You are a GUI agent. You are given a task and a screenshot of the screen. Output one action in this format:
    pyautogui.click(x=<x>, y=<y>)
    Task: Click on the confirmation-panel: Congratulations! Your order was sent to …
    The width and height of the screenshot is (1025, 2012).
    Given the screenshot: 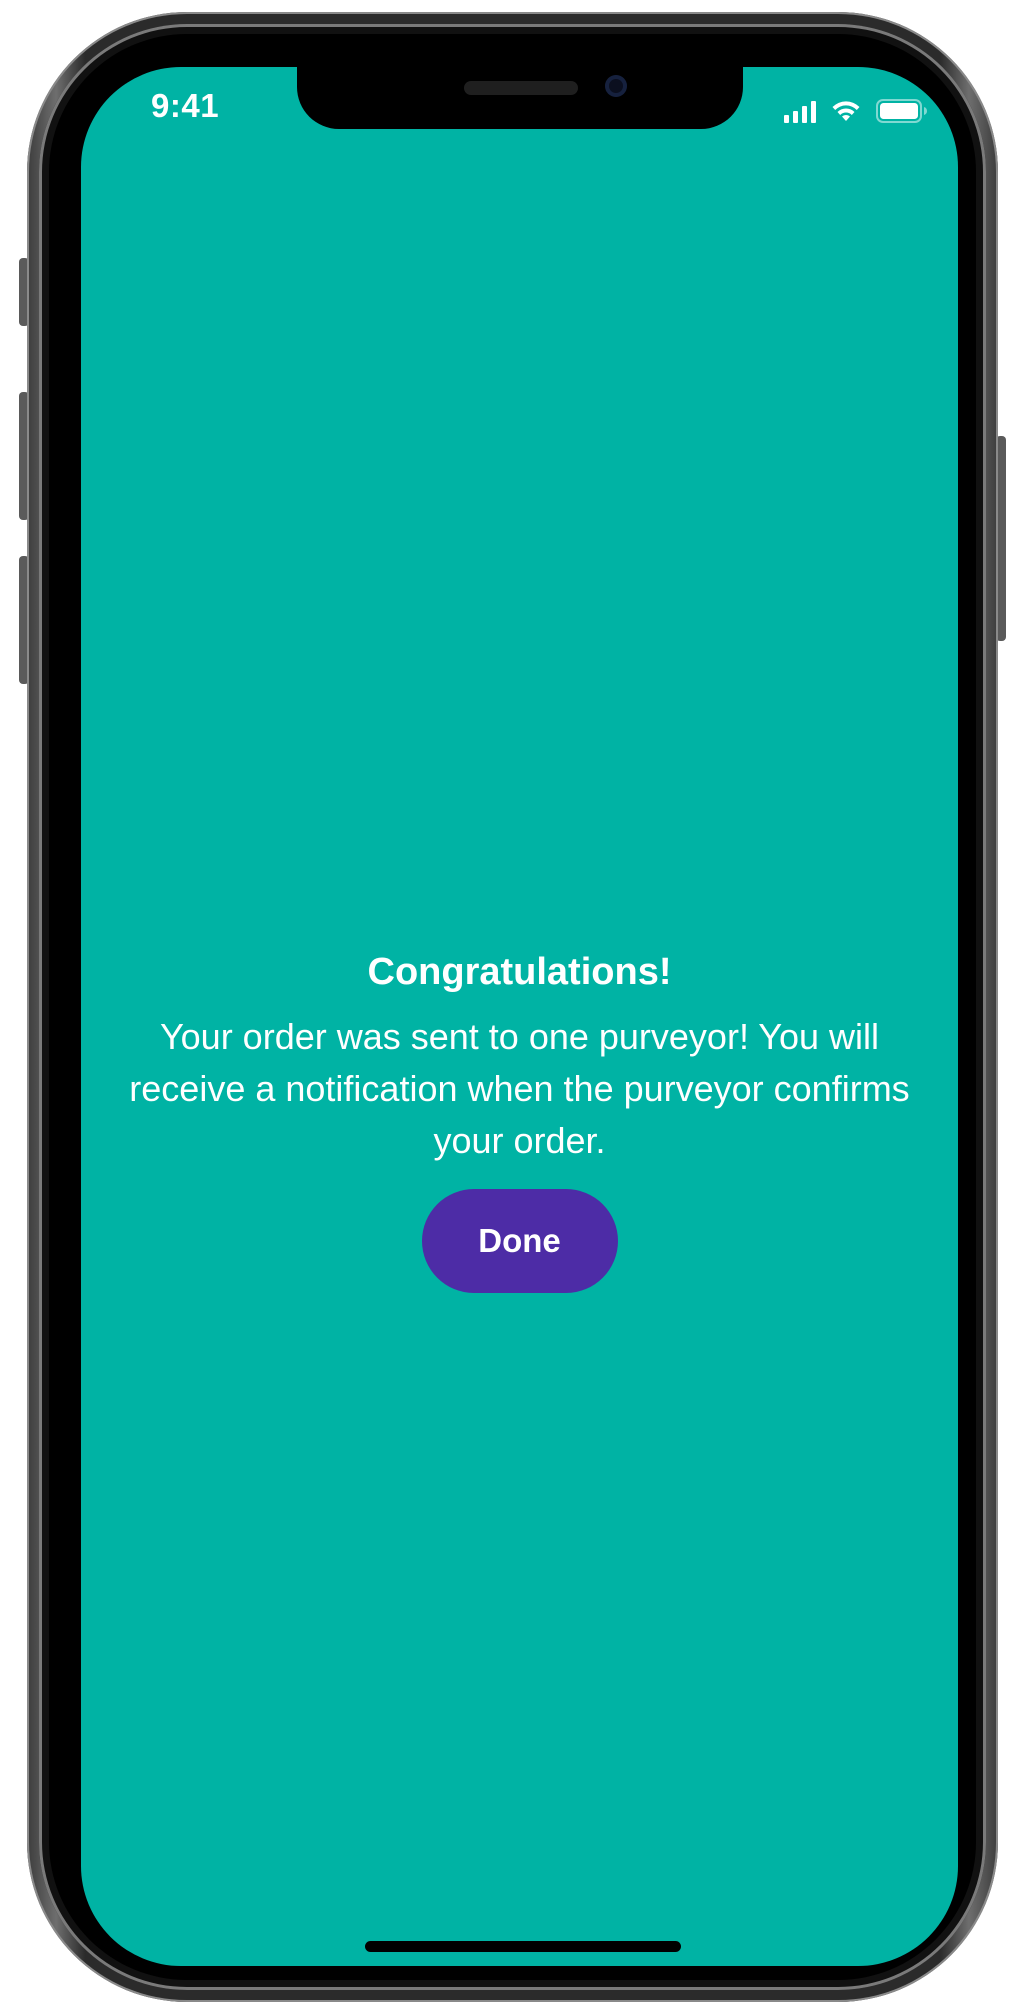 What is the action you would take?
    pyautogui.click(x=519, y=1120)
    